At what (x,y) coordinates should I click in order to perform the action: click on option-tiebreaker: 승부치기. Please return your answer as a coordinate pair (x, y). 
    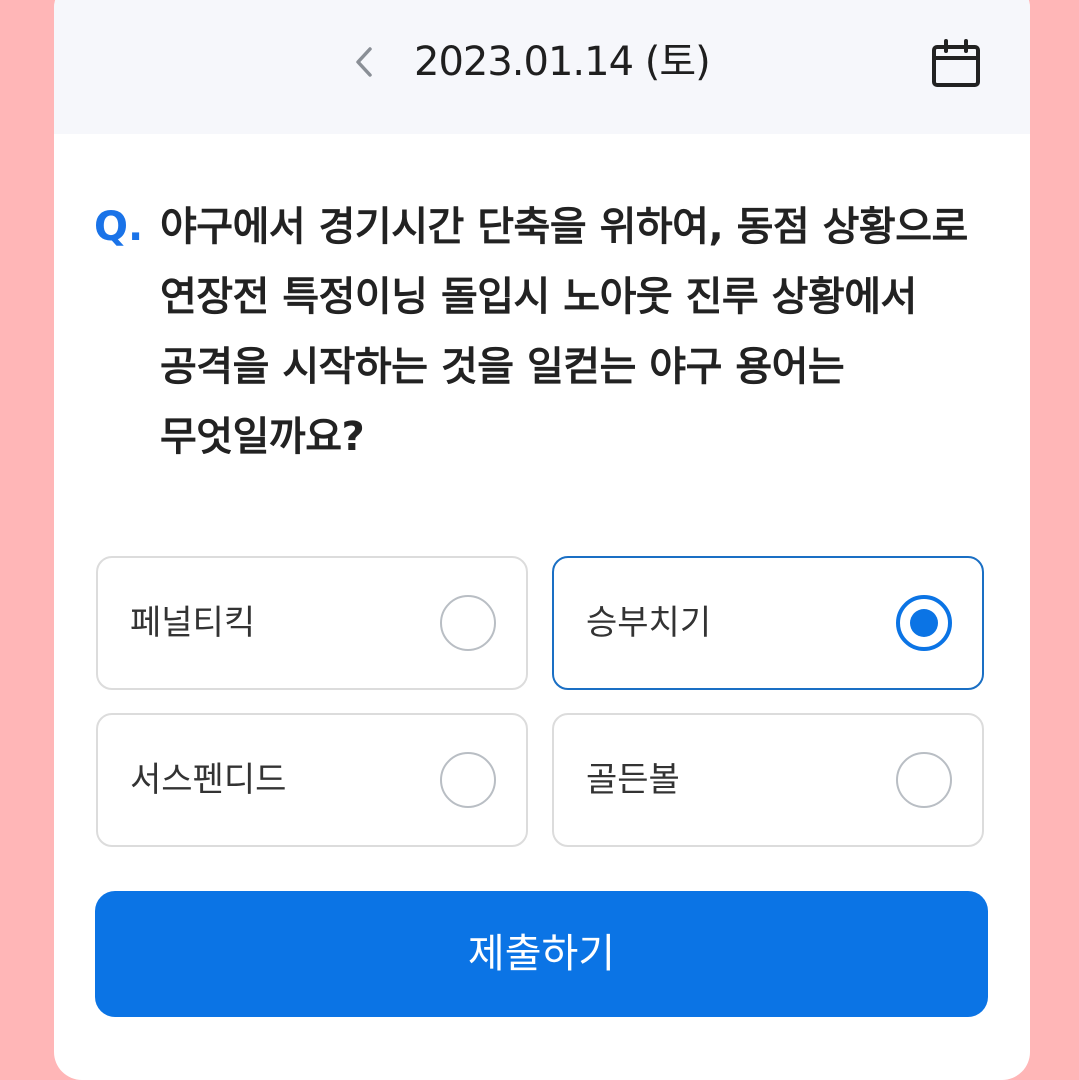
    Looking at the image, I should click on (768, 623).